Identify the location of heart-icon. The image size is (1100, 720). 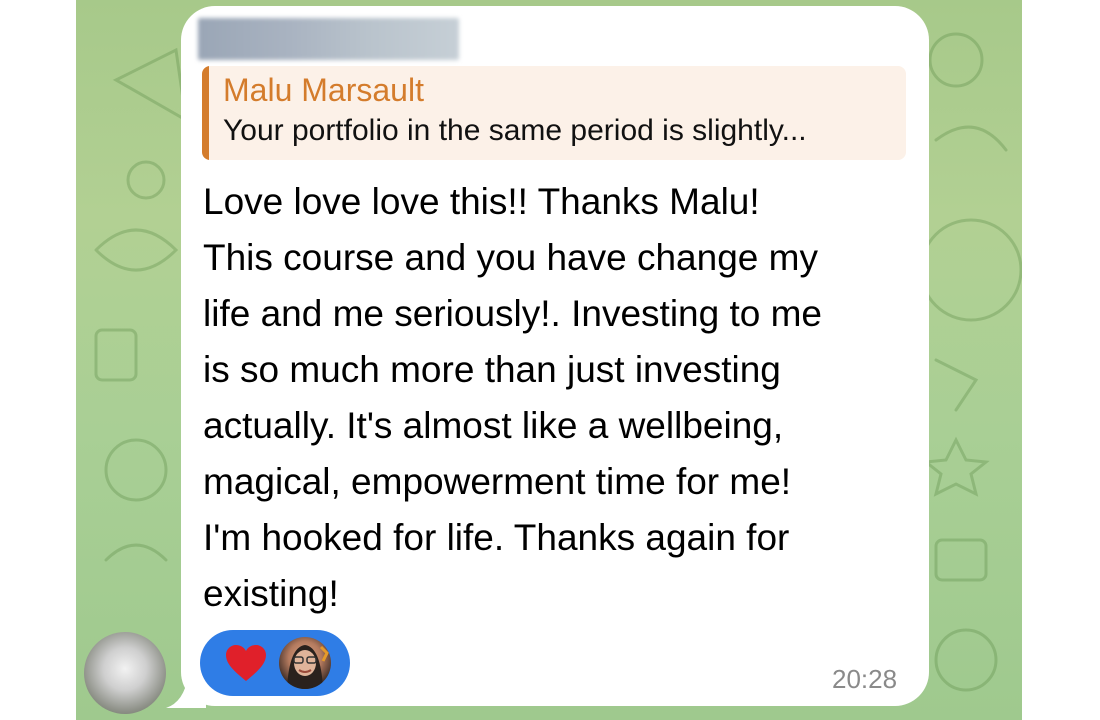
(246, 663).